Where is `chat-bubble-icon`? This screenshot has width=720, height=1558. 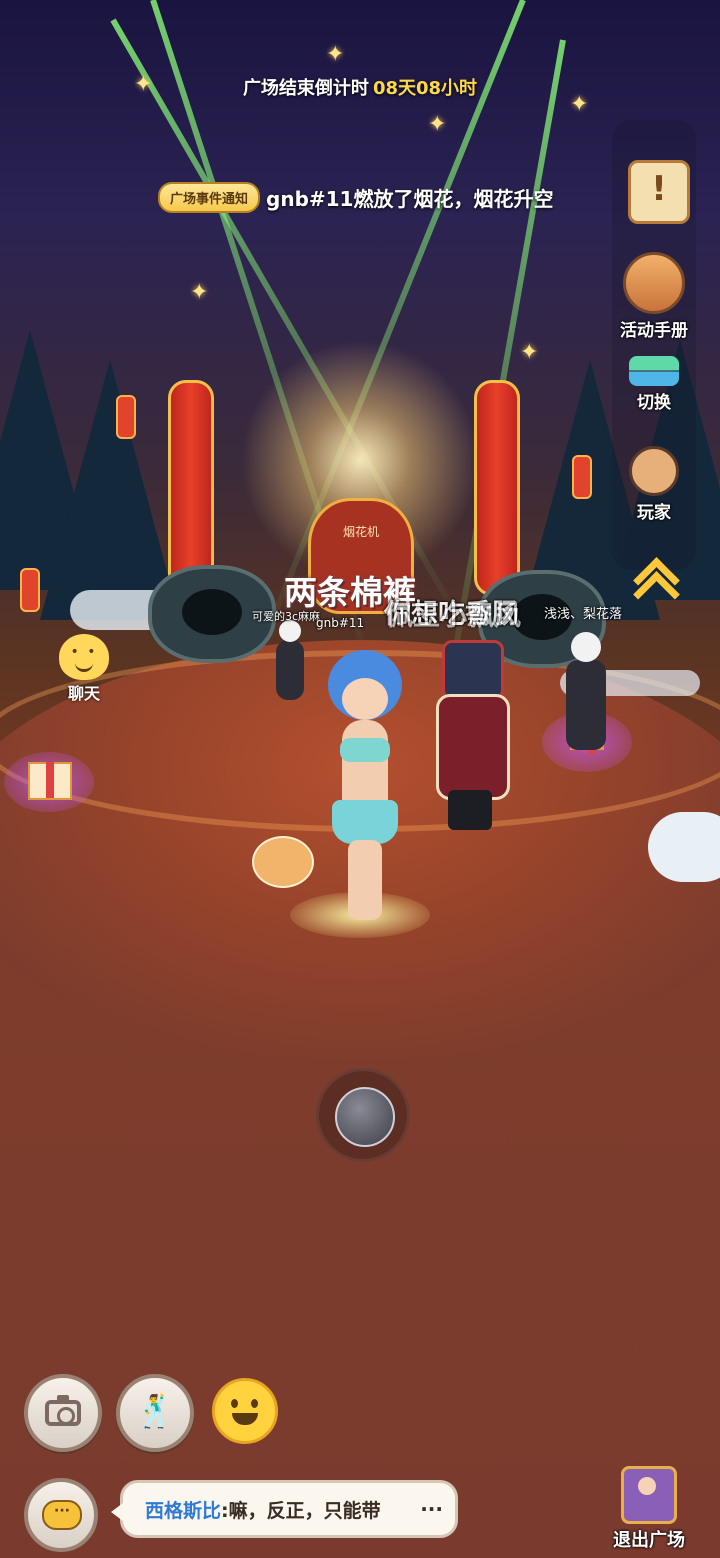
chat-bubble-icon is located at coordinates (62, 1515).